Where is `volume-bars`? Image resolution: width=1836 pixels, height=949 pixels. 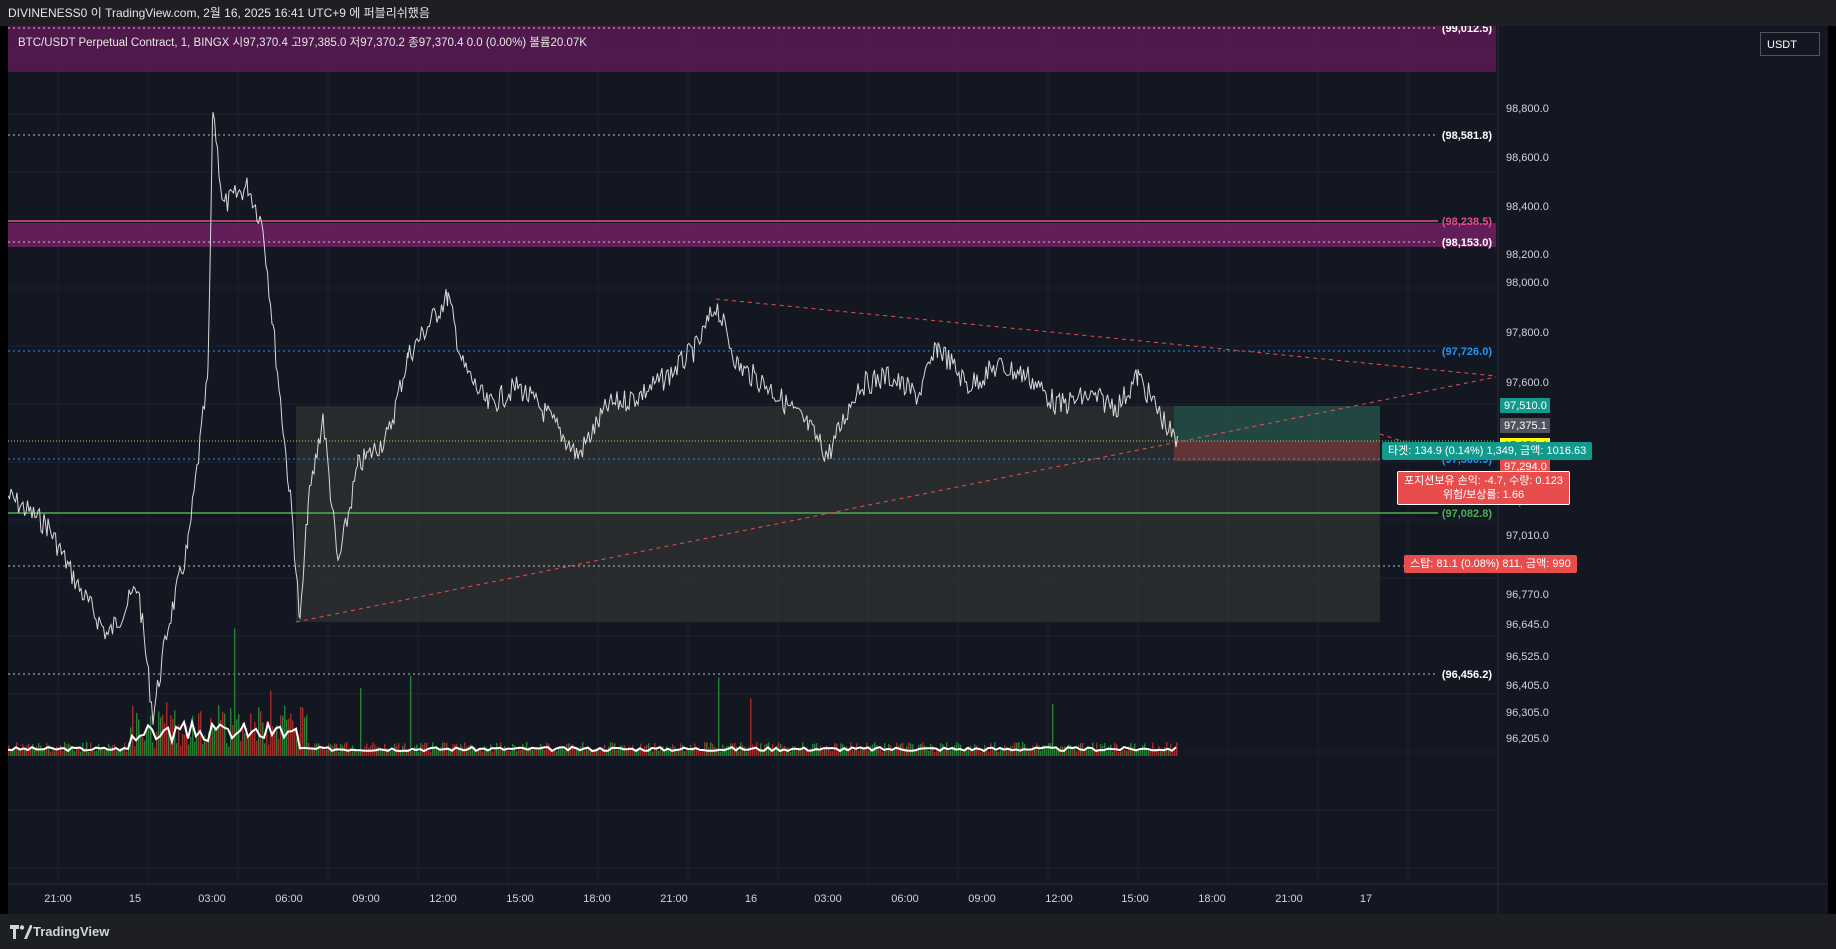 volume-bars is located at coordinates (593, 692).